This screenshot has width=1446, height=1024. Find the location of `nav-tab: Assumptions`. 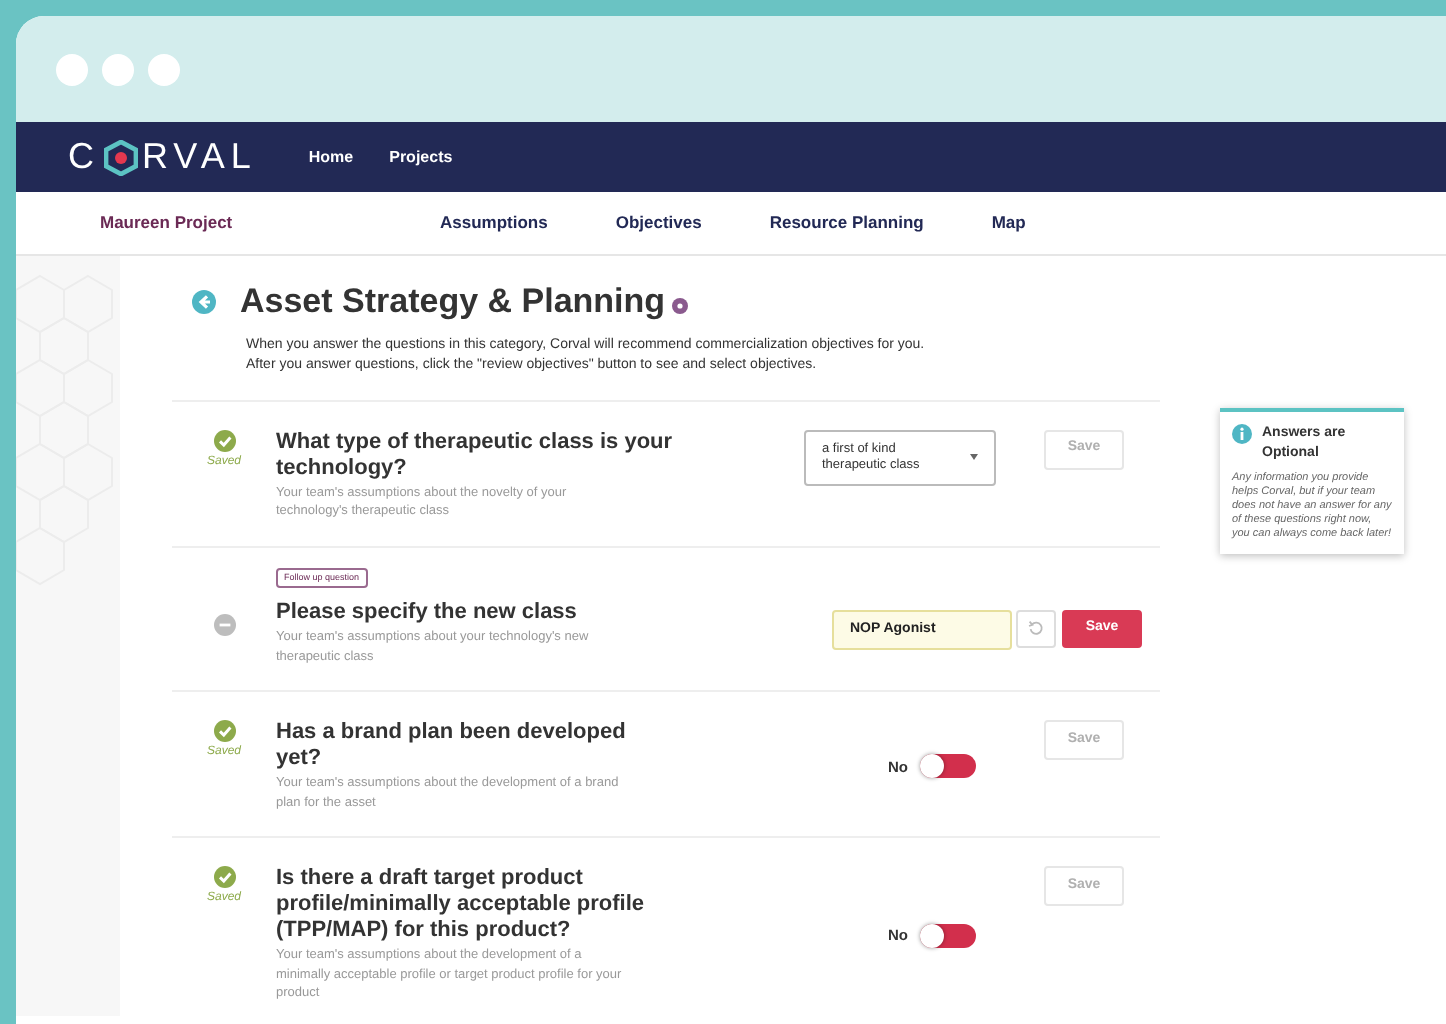

nav-tab: Assumptions is located at coordinates (494, 223).